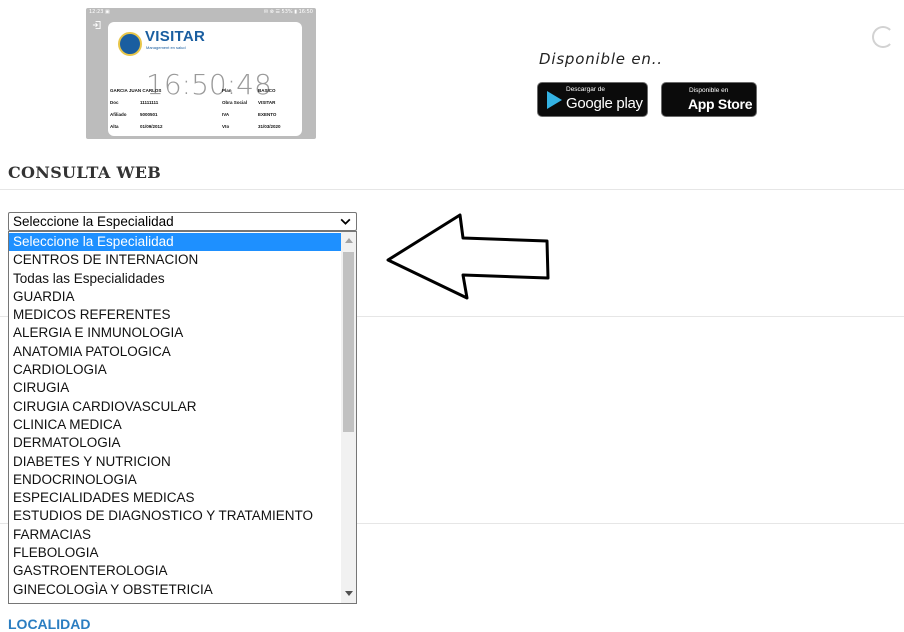 Image resolution: width=904 pixels, height=632 pixels. What do you see at coordinates (93, 221) in the screenshot?
I see `select-value: Seleccione la Especialidad` at bounding box center [93, 221].